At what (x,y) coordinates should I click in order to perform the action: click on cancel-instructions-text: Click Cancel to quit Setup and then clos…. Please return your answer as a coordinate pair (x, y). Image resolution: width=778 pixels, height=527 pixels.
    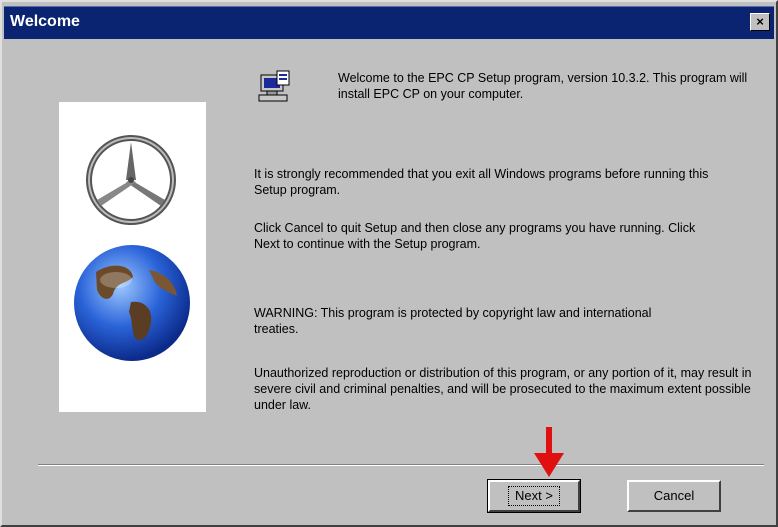
    Looking at the image, I should click on (475, 236).